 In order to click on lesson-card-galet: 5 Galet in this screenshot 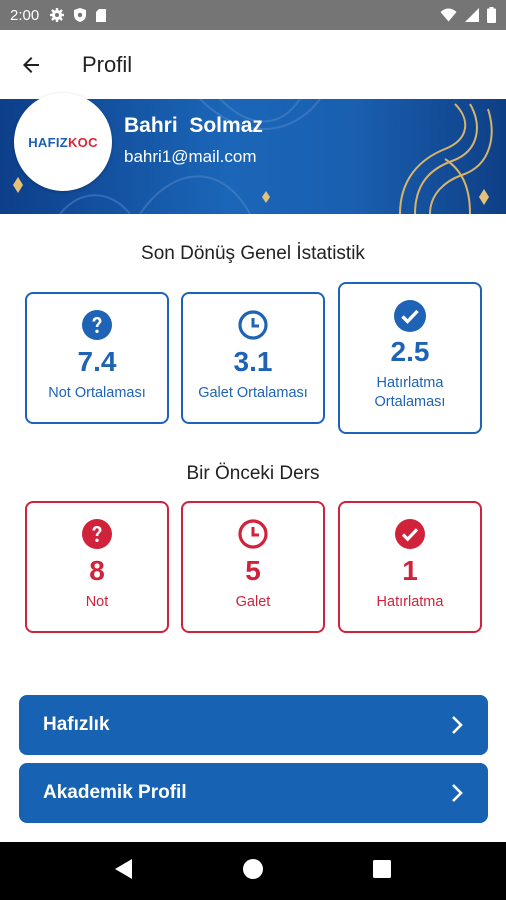, I will do `click(253, 567)`.